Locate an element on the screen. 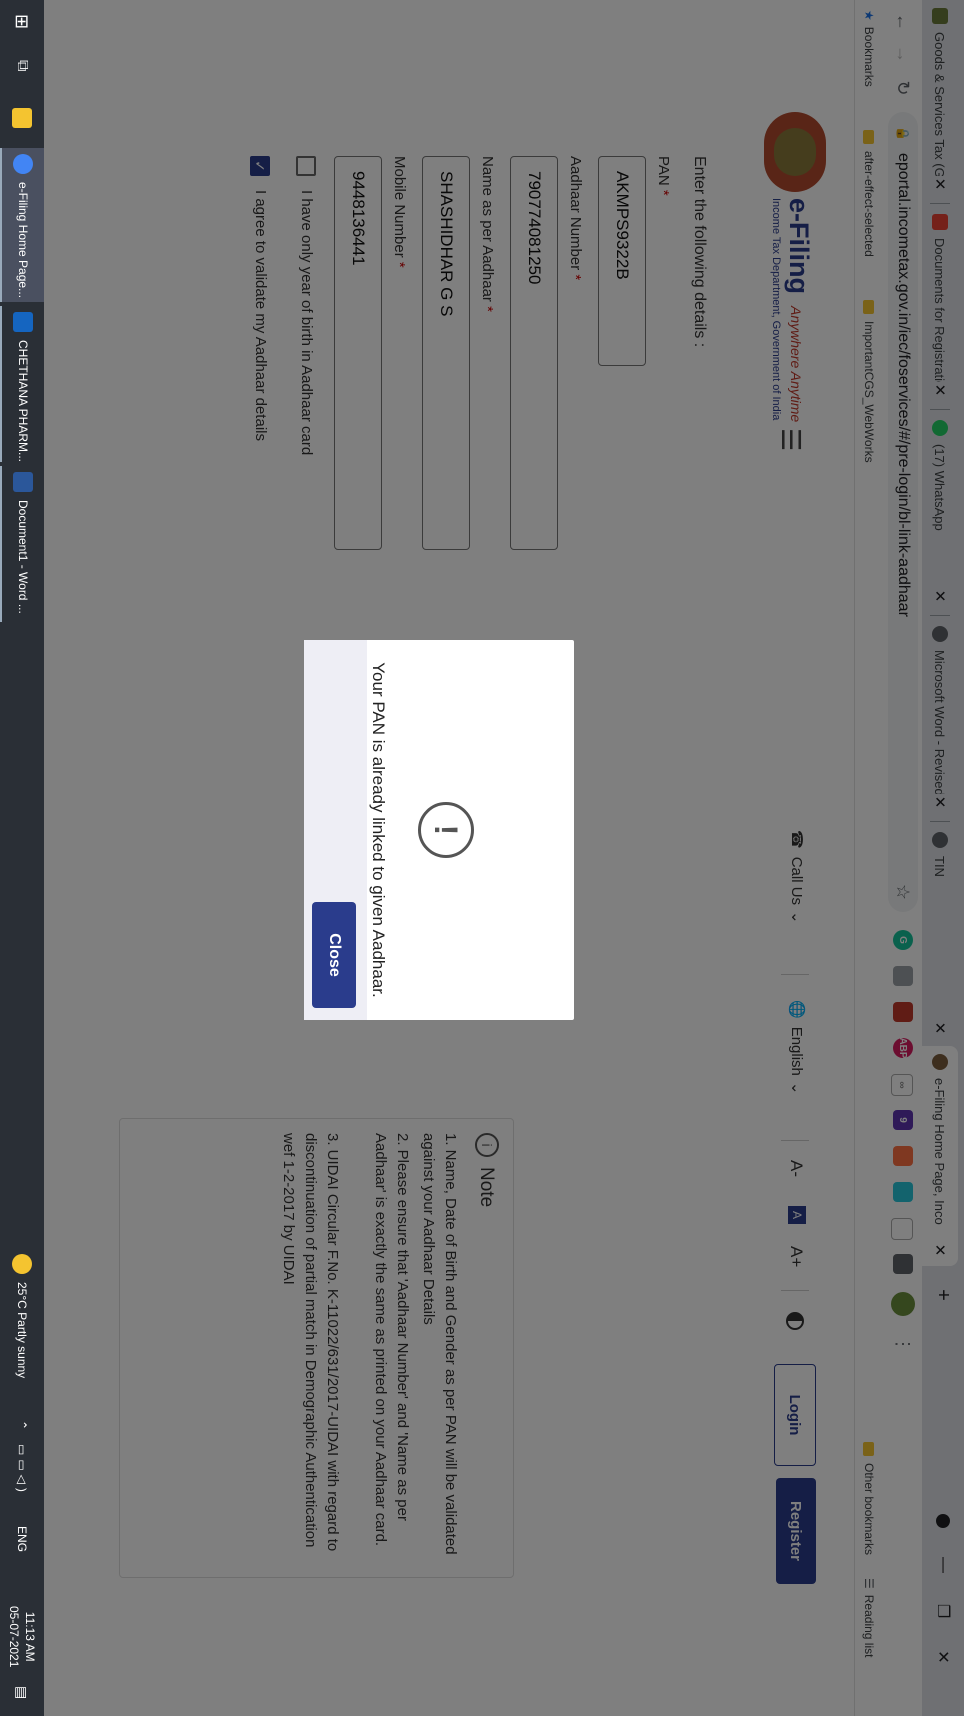  tray-icons: ▭▭◁) is located at coordinates (22, 1470).